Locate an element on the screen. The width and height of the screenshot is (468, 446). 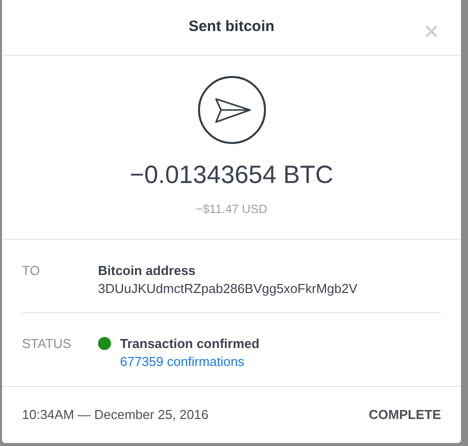
field-title: Bitcoin address is located at coordinates (147, 271).